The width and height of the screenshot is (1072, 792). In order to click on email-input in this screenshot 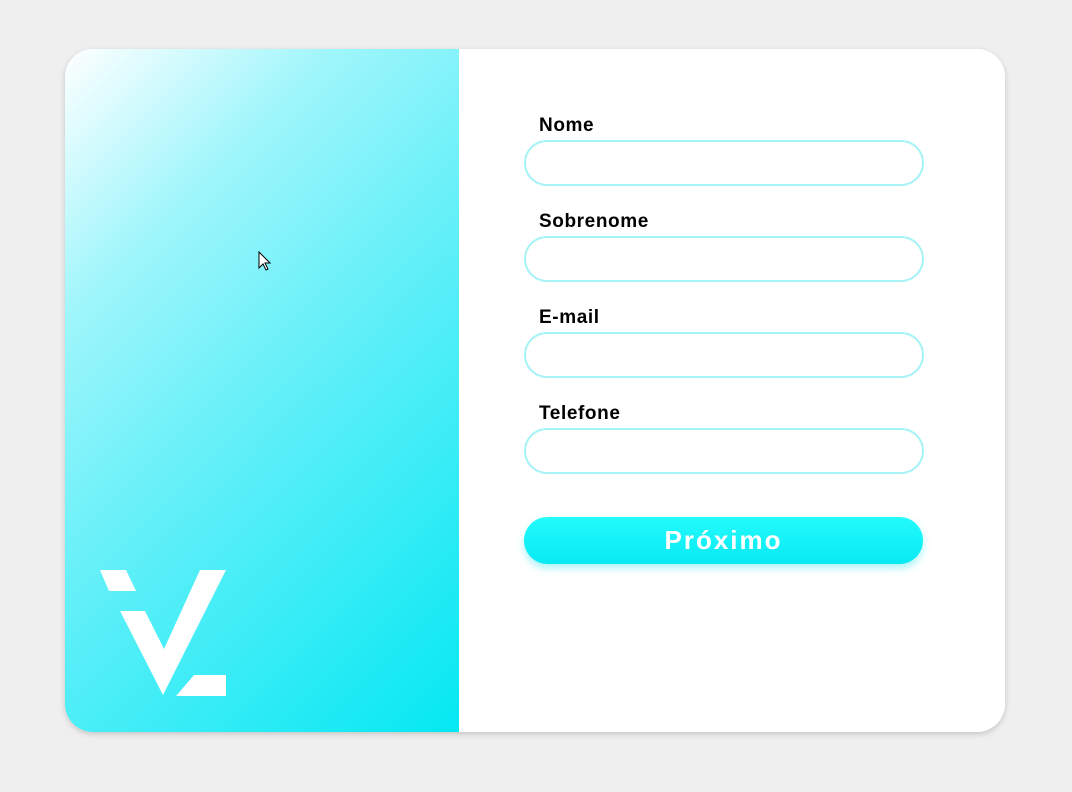, I will do `click(724, 355)`.